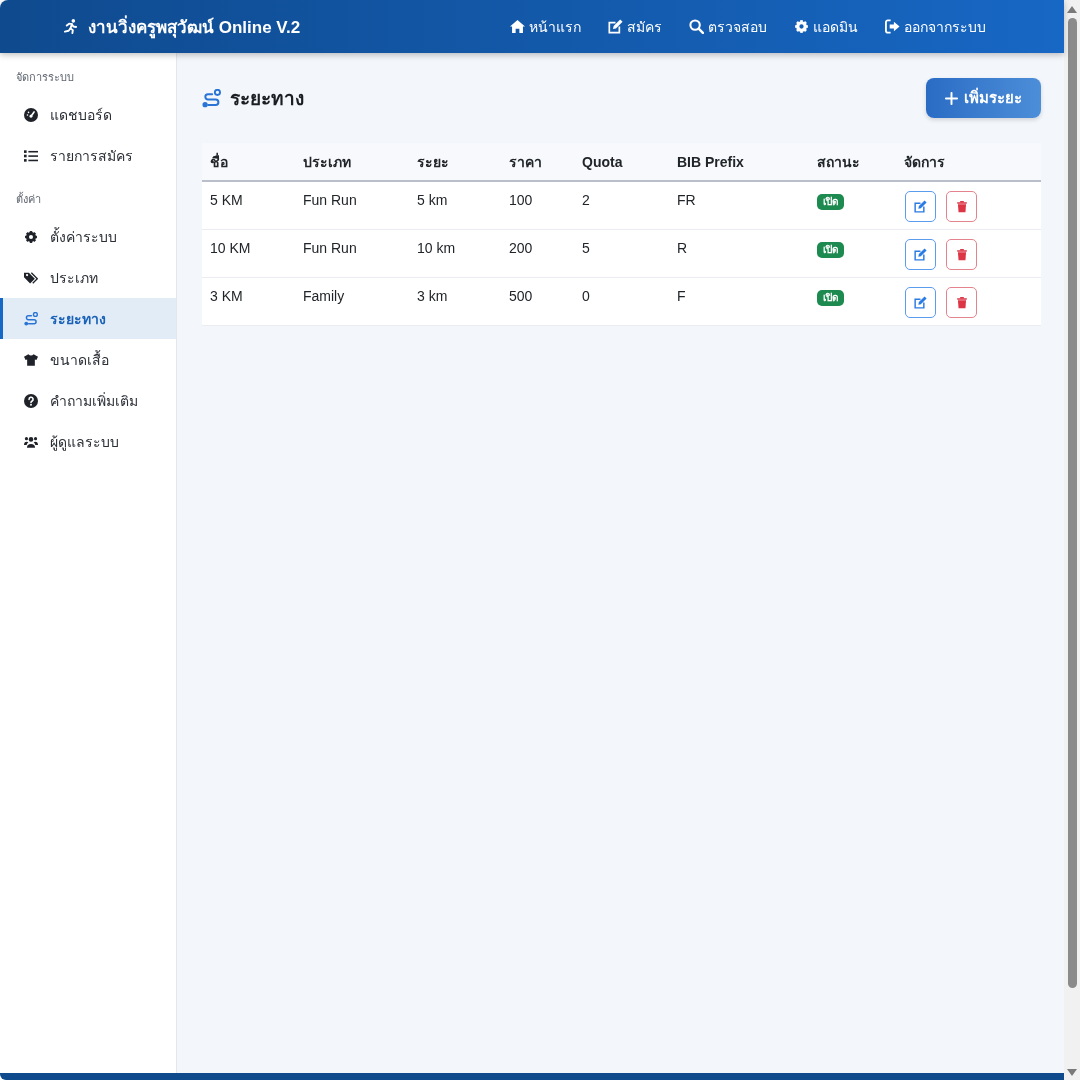 The image size is (1080, 1080). Describe the element at coordinates (248, 301) in the screenshot. I see `table-cell: 3 KM` at that location.